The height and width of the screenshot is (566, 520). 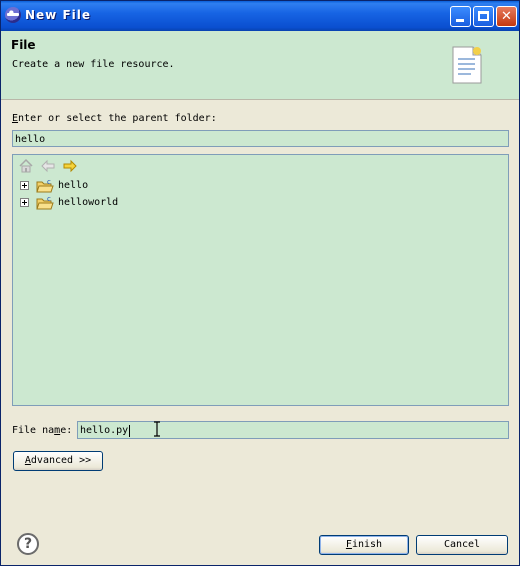 I want to click on title-bar: New File ✕, so click(x=260, y=16).